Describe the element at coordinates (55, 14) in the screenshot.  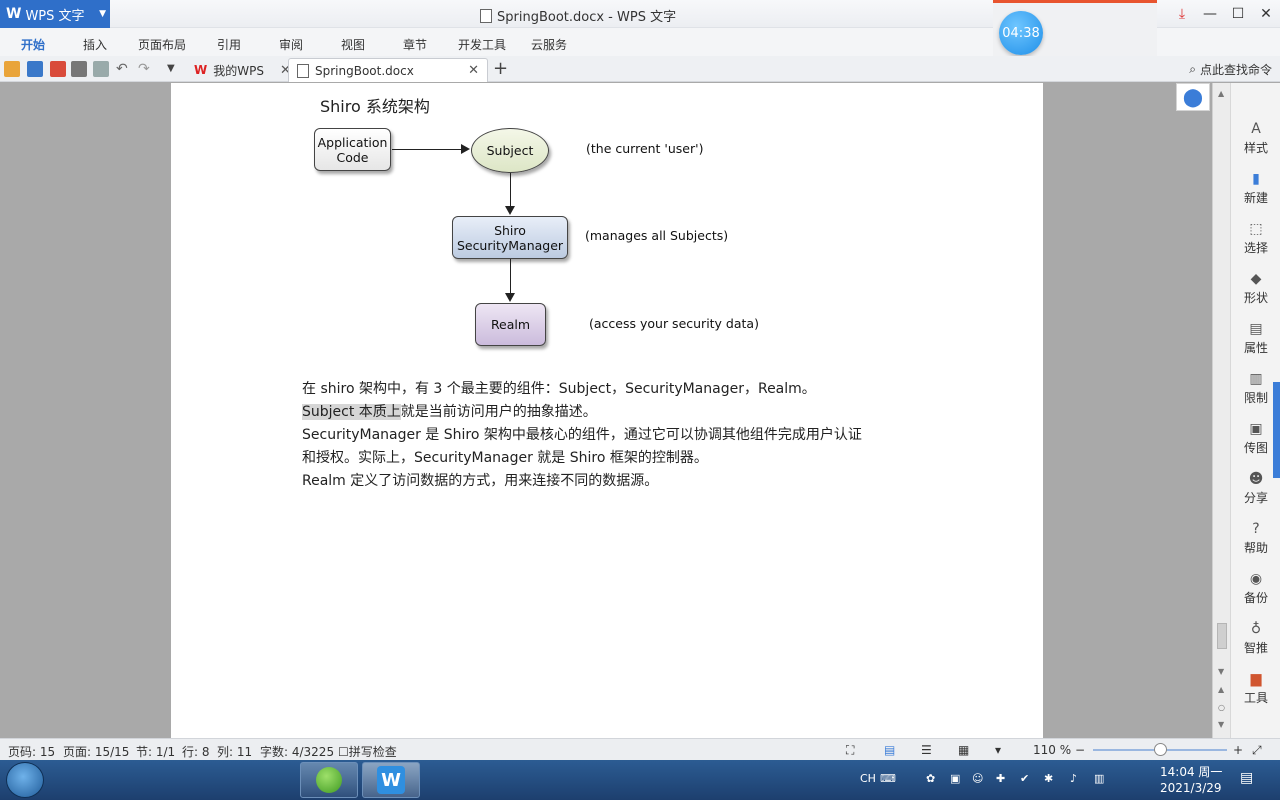
I see `app-menu-button: W WPS 文字 ▼` at that location.